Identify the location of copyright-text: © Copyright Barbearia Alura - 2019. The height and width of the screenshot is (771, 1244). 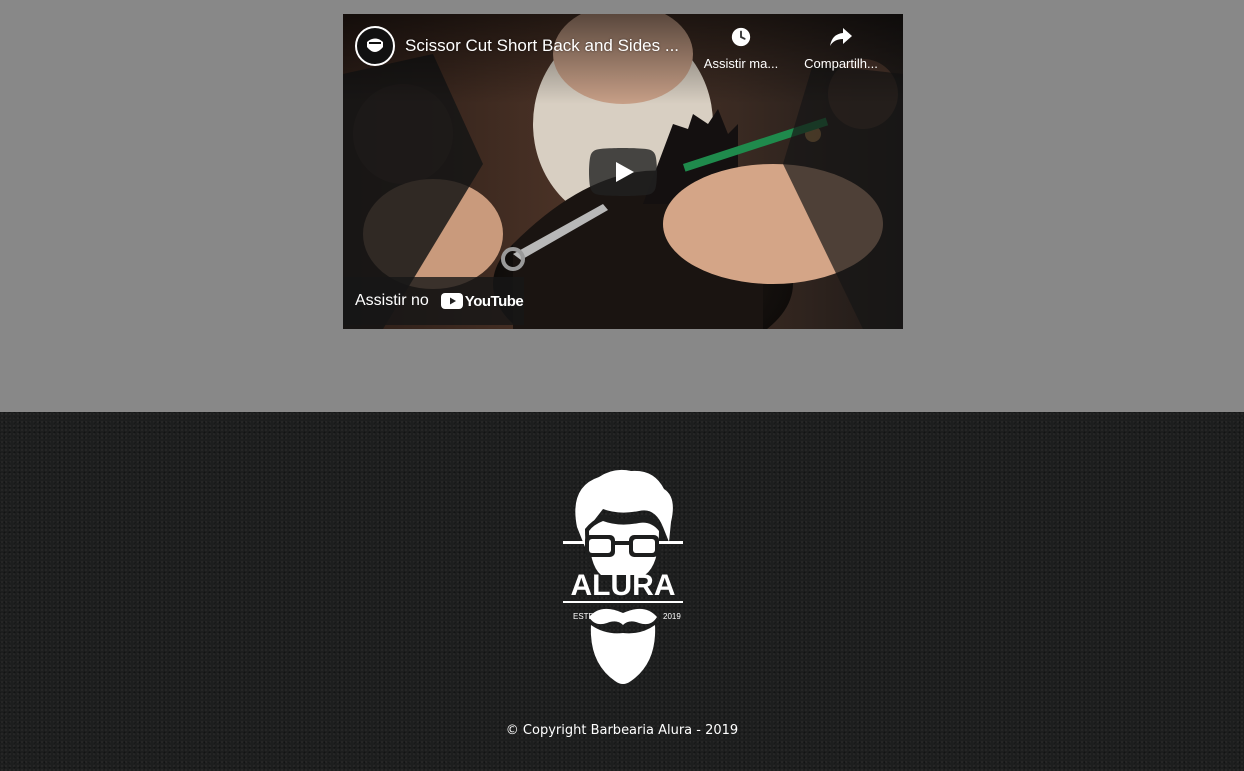
(622, 730).